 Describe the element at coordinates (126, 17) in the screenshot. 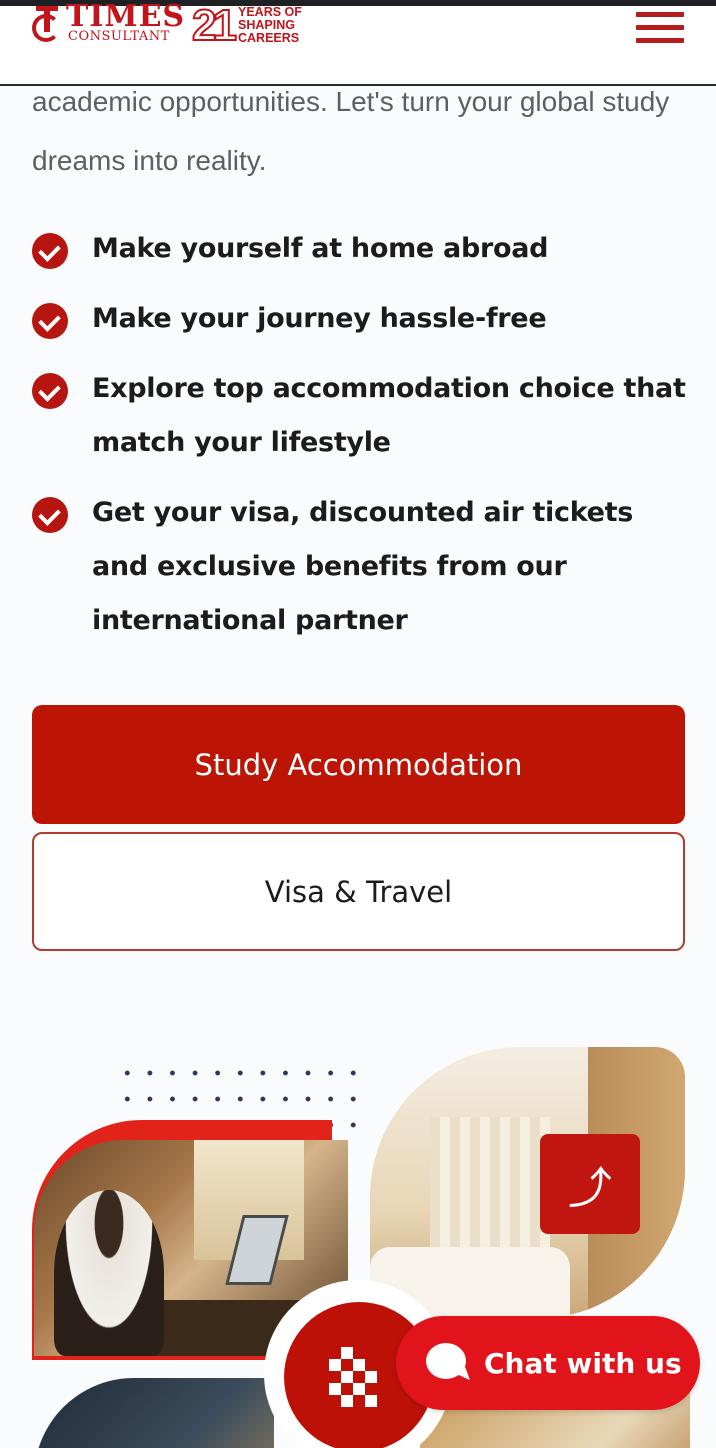

I see `logo-name: TIMES` at that location.